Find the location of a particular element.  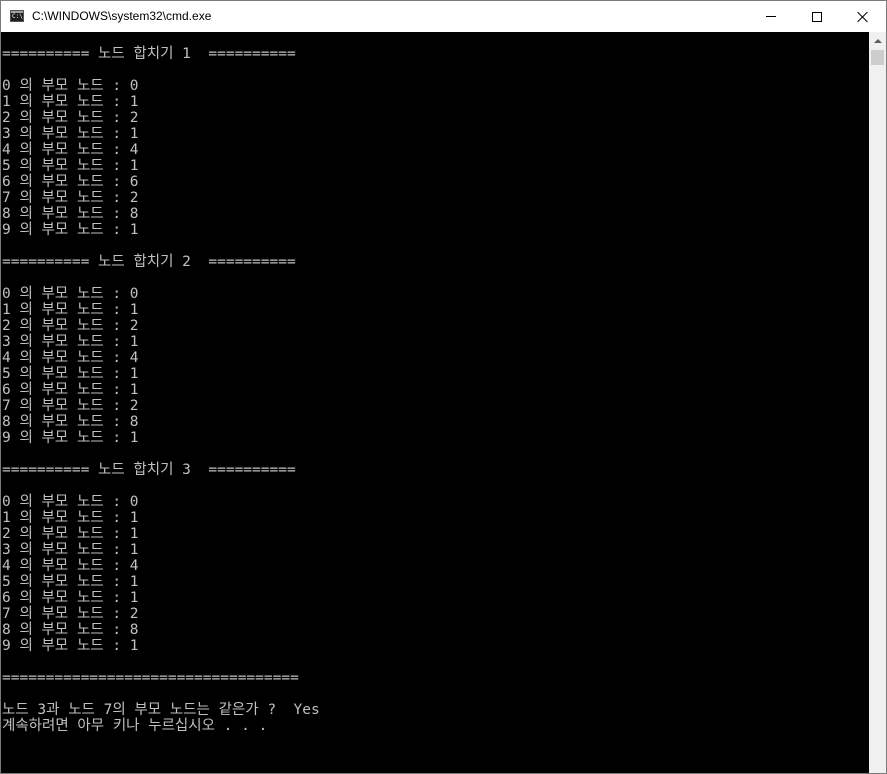

console-line: ========== 노드 합치기 3 ========== is located at coordinates (149, 470).